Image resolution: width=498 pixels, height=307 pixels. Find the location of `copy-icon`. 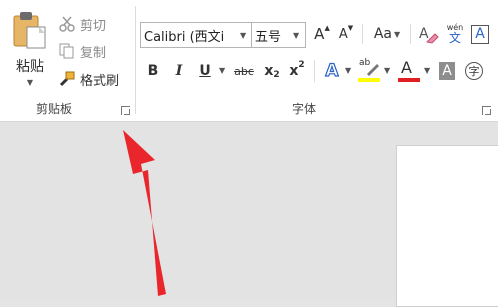

copy-icon is located at coordinates (66, 51).